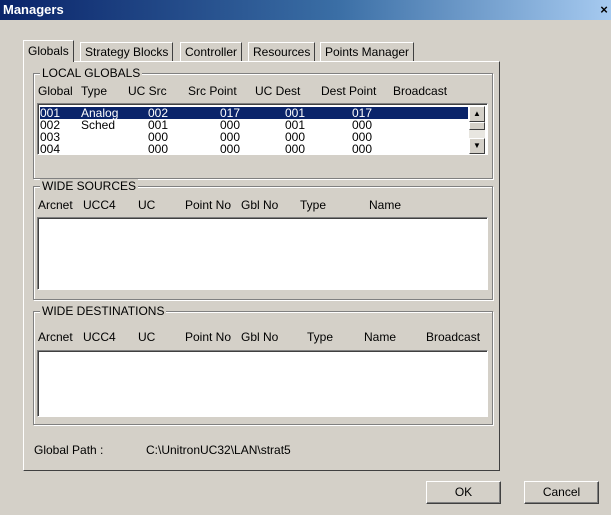 The image size is (611, 515). I want to click on scroll-down-icon: ▼, so click(477, 146).